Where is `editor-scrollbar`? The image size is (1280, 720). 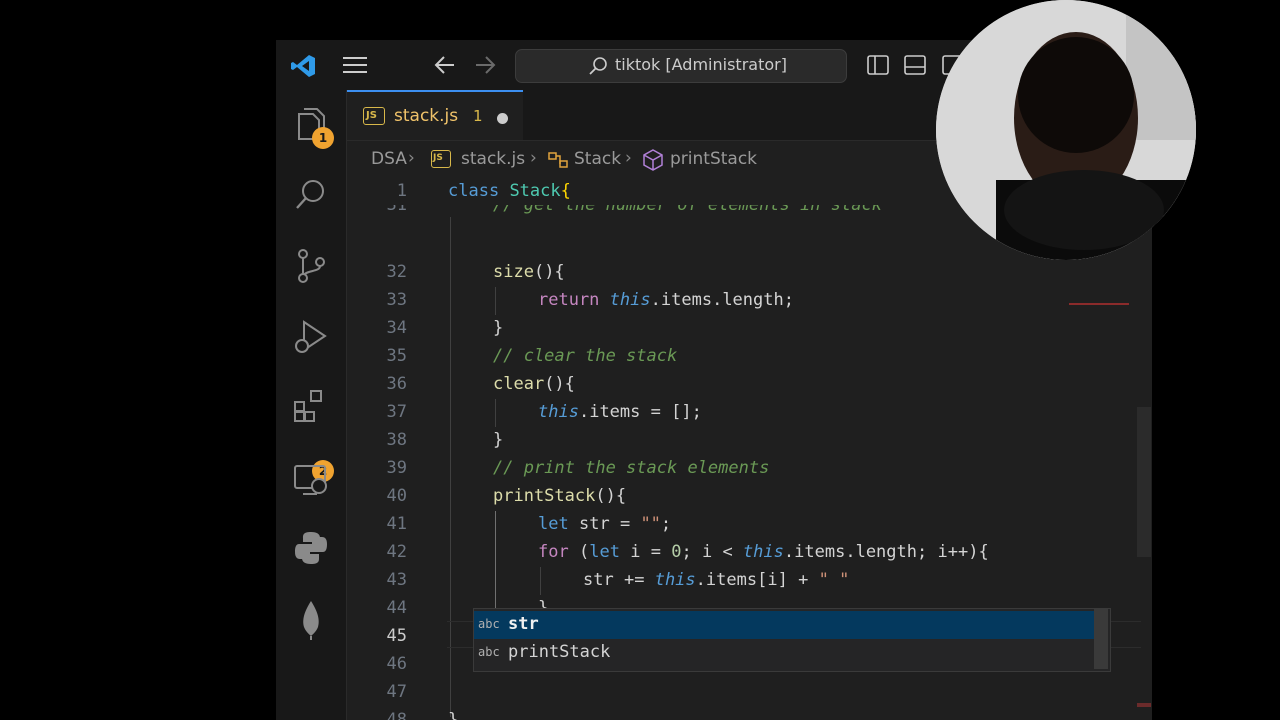 editor-scrollbar is located at coordinates (1144, 482).